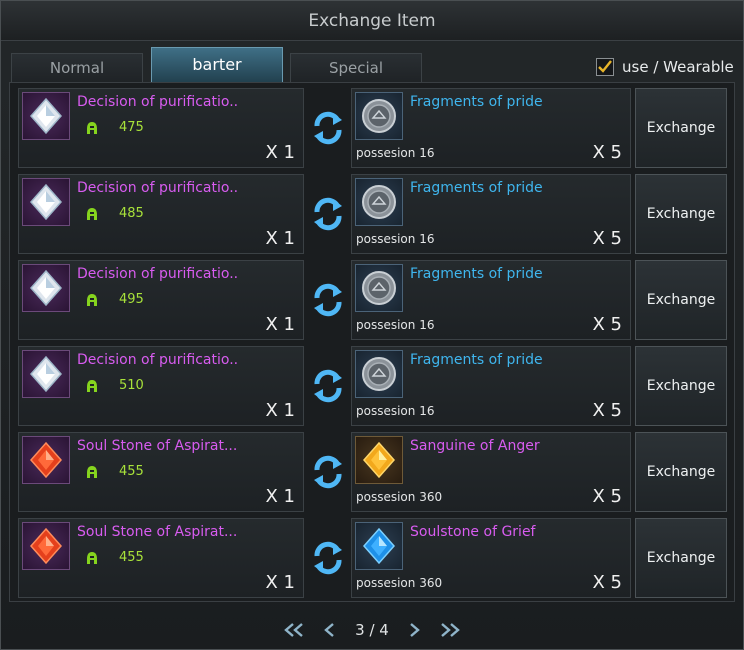 The image size is (744, 650). What do you see at coordinates (217, 64) in the screenshot?
I see `tab-barter: barter` at bounding box center [217, 64].